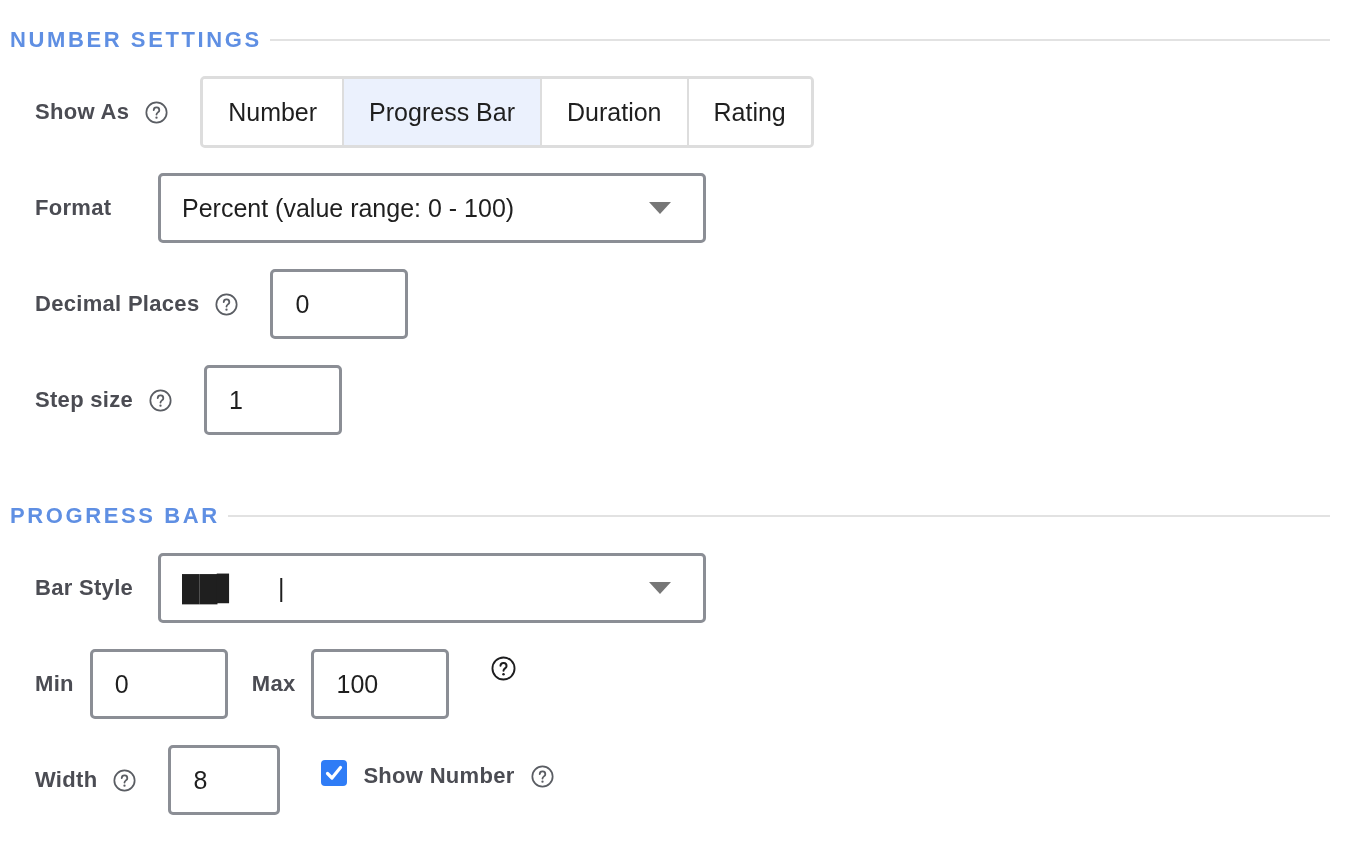 Image resolution: width=1360 pixels, height=860 pixels. What do you see at coordinates (380, 684) in the screenshot?
I see `number-input: 100` at bounding box center [380, 684].